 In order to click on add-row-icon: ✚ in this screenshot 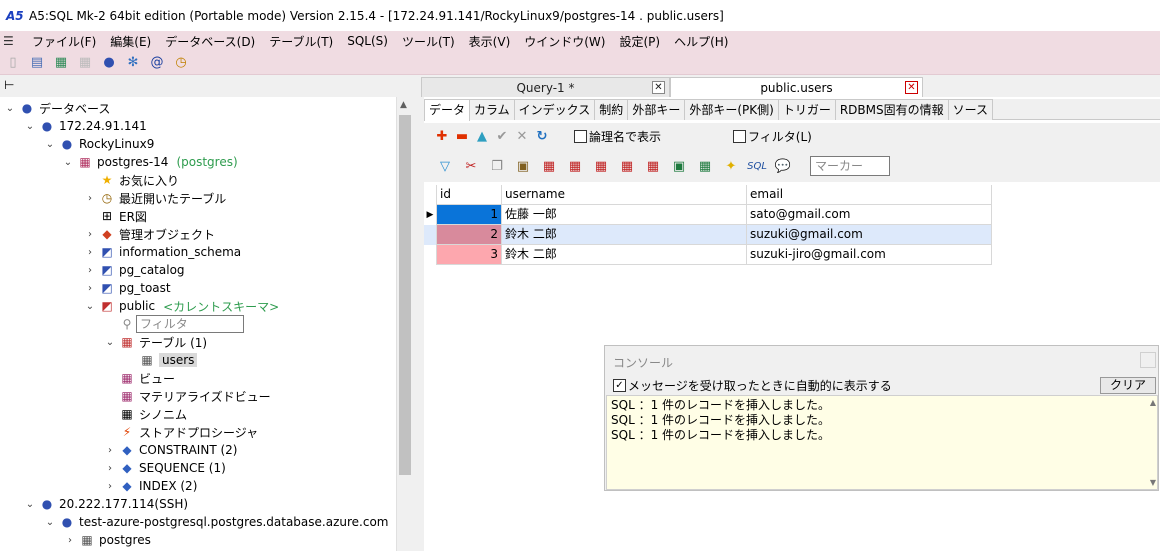, I will do `click(442, 136)`.